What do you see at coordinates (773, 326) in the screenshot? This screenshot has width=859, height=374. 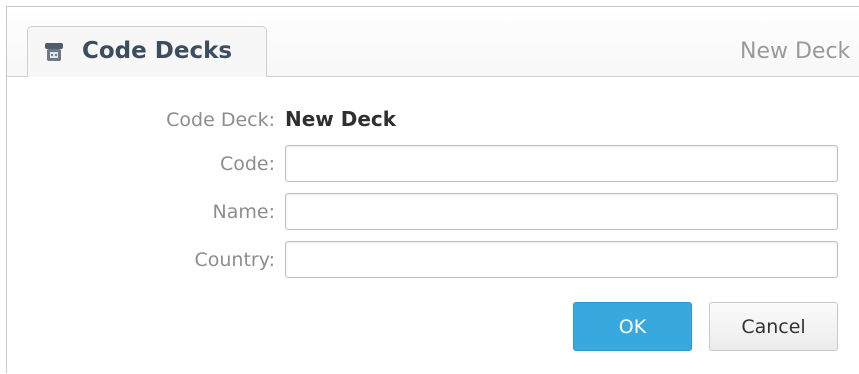 I see `cancel-button: Cancel` at bounding box center [773, 326].